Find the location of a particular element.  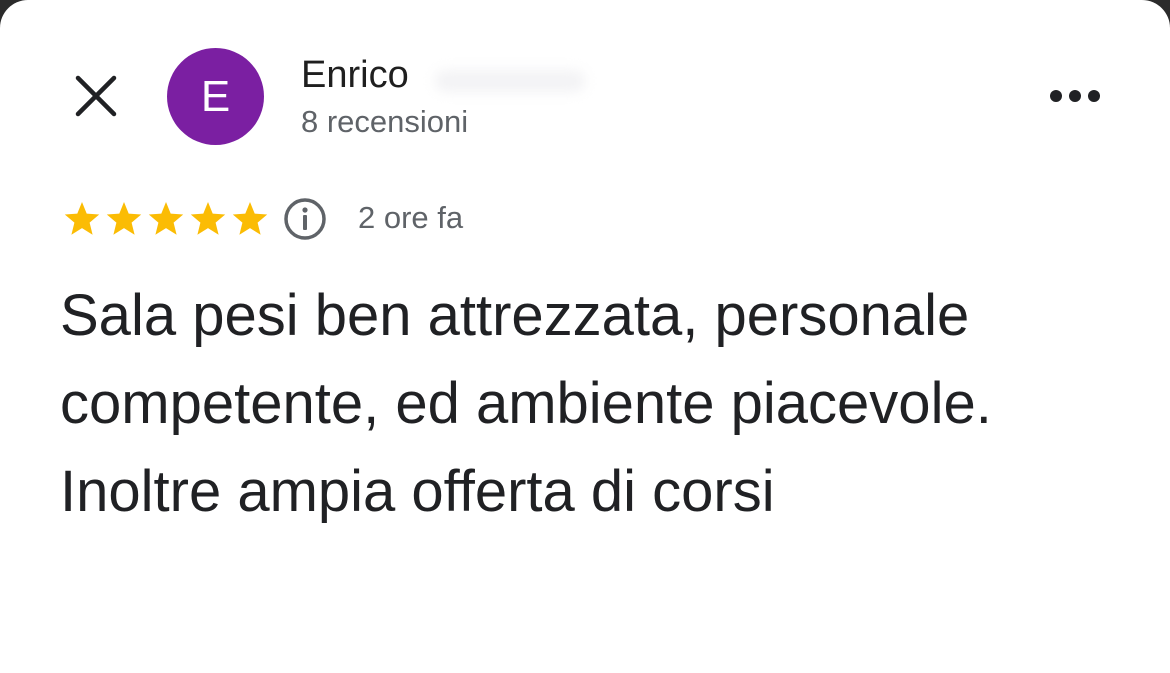

close-button is located at coordinates (96, 96).